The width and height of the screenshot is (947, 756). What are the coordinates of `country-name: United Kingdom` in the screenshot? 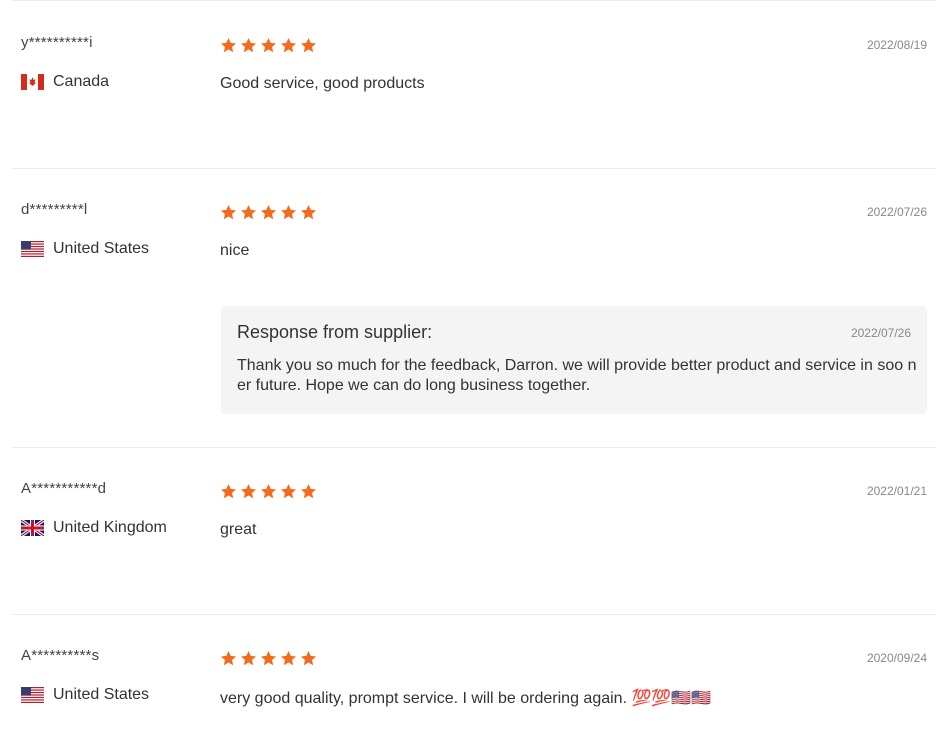 It's located at (110, 527).